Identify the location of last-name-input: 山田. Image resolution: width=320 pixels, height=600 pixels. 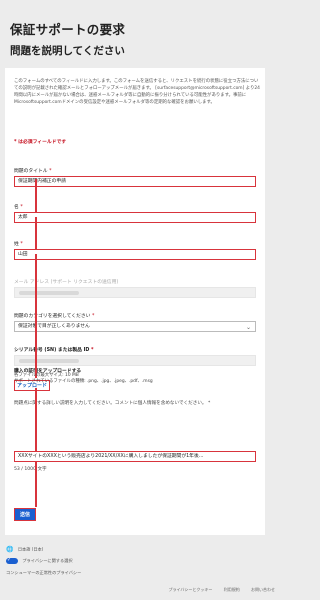
(135, 254).